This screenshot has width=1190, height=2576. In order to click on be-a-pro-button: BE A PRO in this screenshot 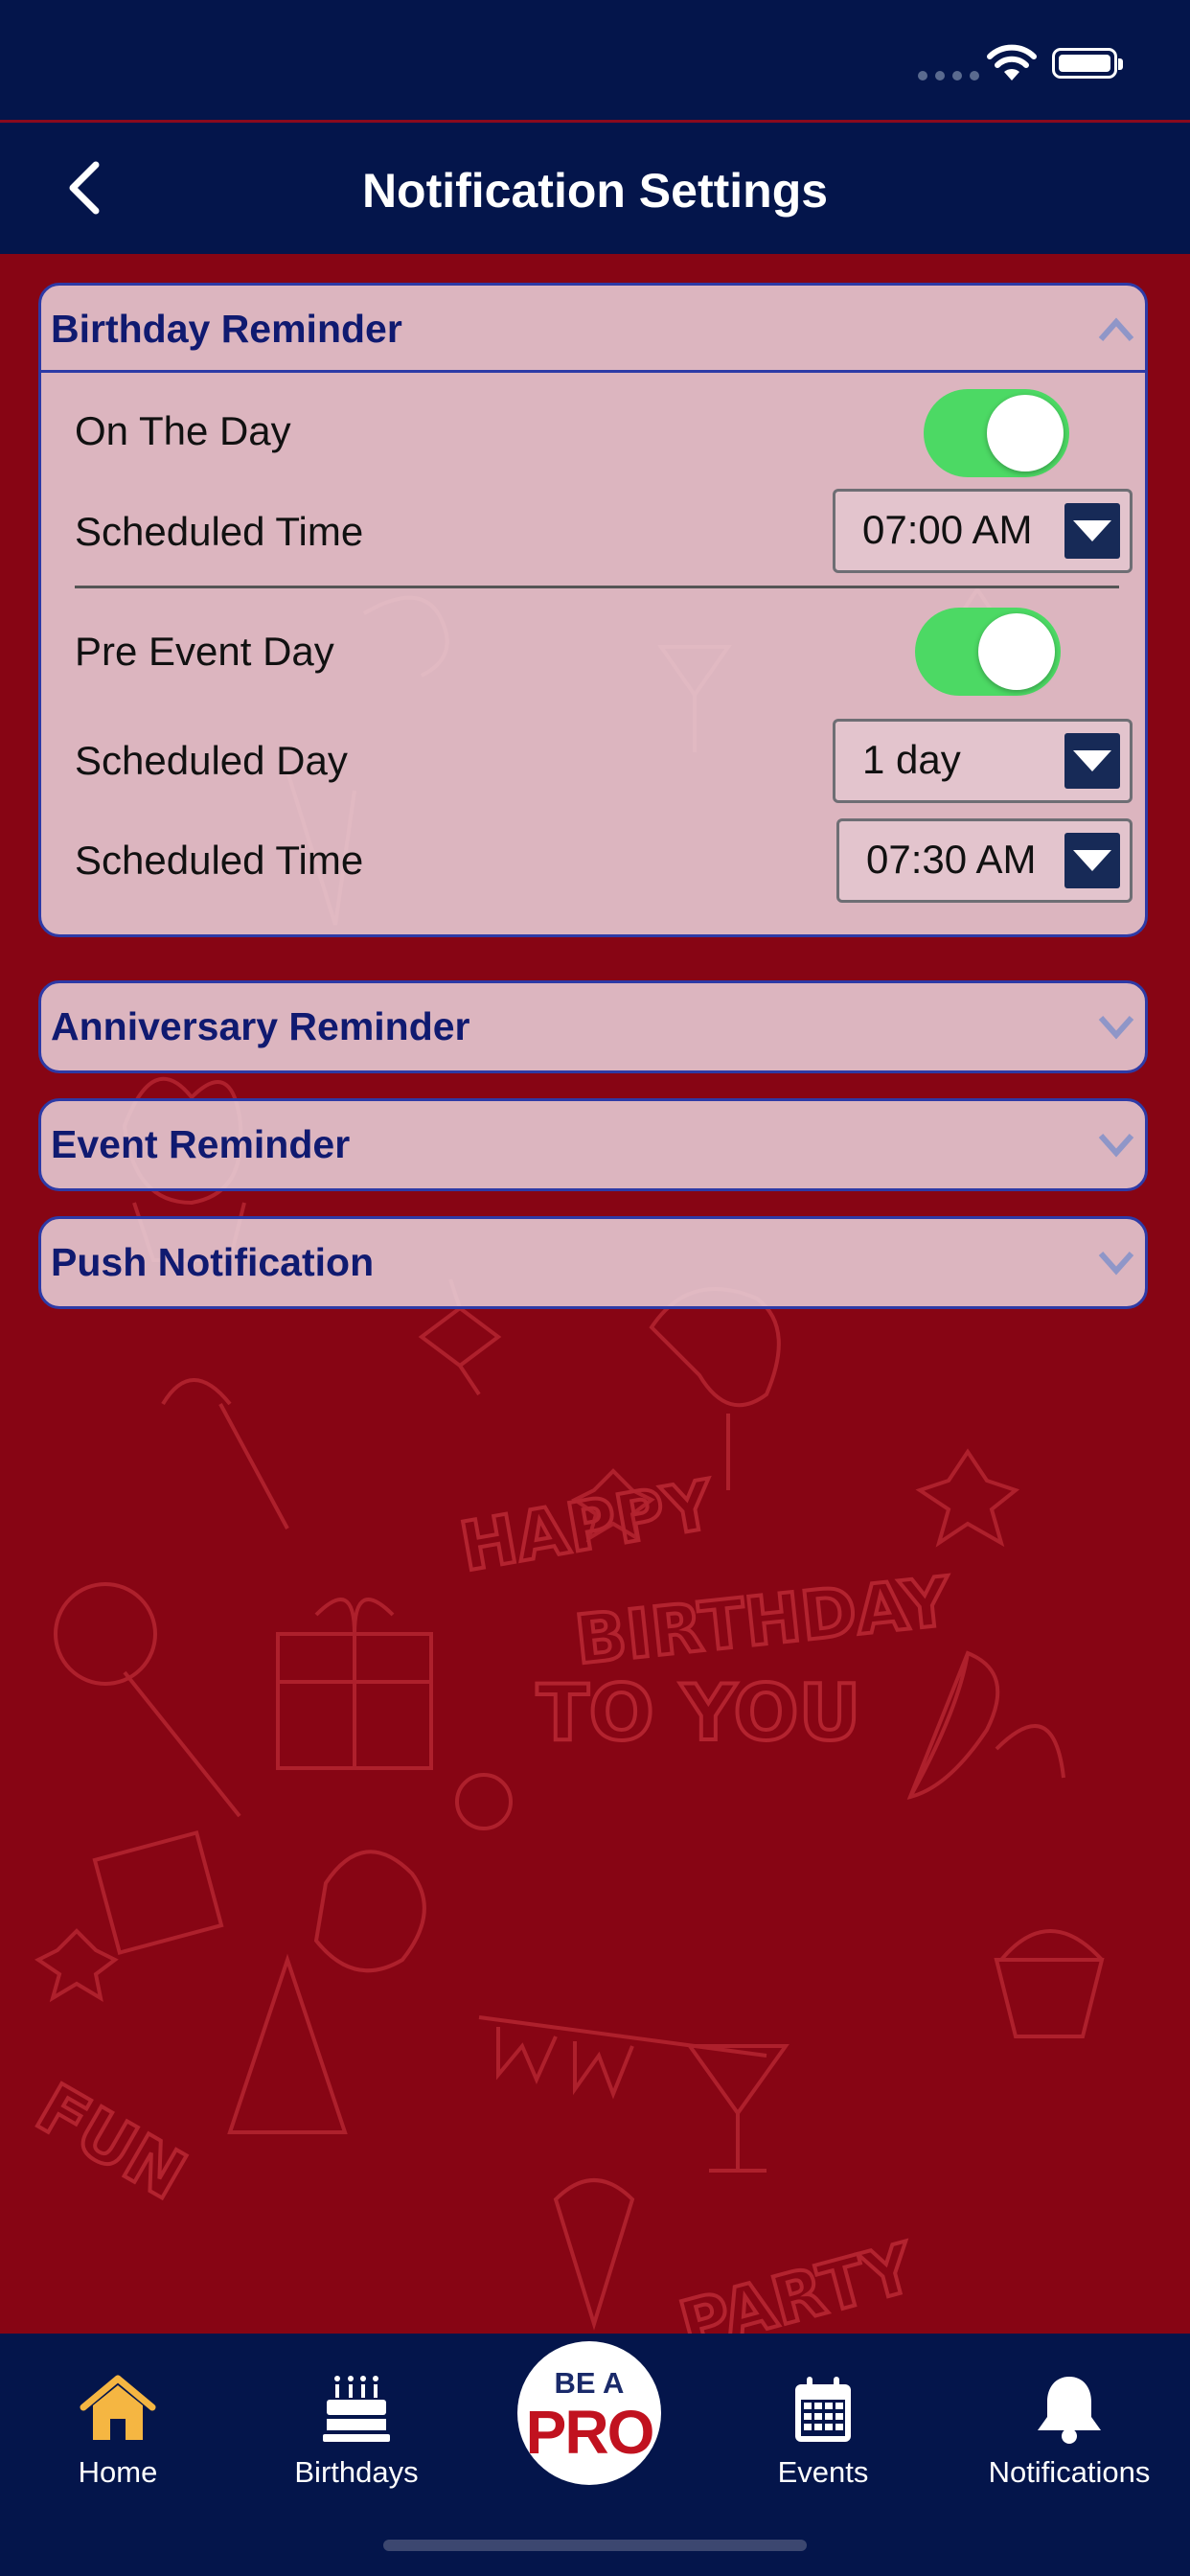, I will do `click(589, 2413)`.